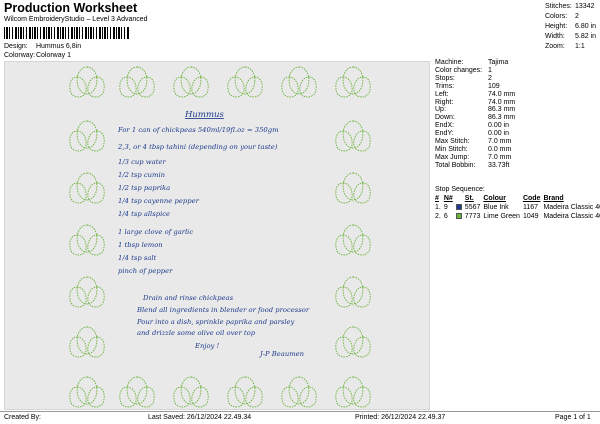 The width and height of the screenshot is (600, 424). What do you see at coordinates (475, 94) in the screenshot?
I see `spec-row: Left: 74.0 mm` at bounding box center [475, 94].